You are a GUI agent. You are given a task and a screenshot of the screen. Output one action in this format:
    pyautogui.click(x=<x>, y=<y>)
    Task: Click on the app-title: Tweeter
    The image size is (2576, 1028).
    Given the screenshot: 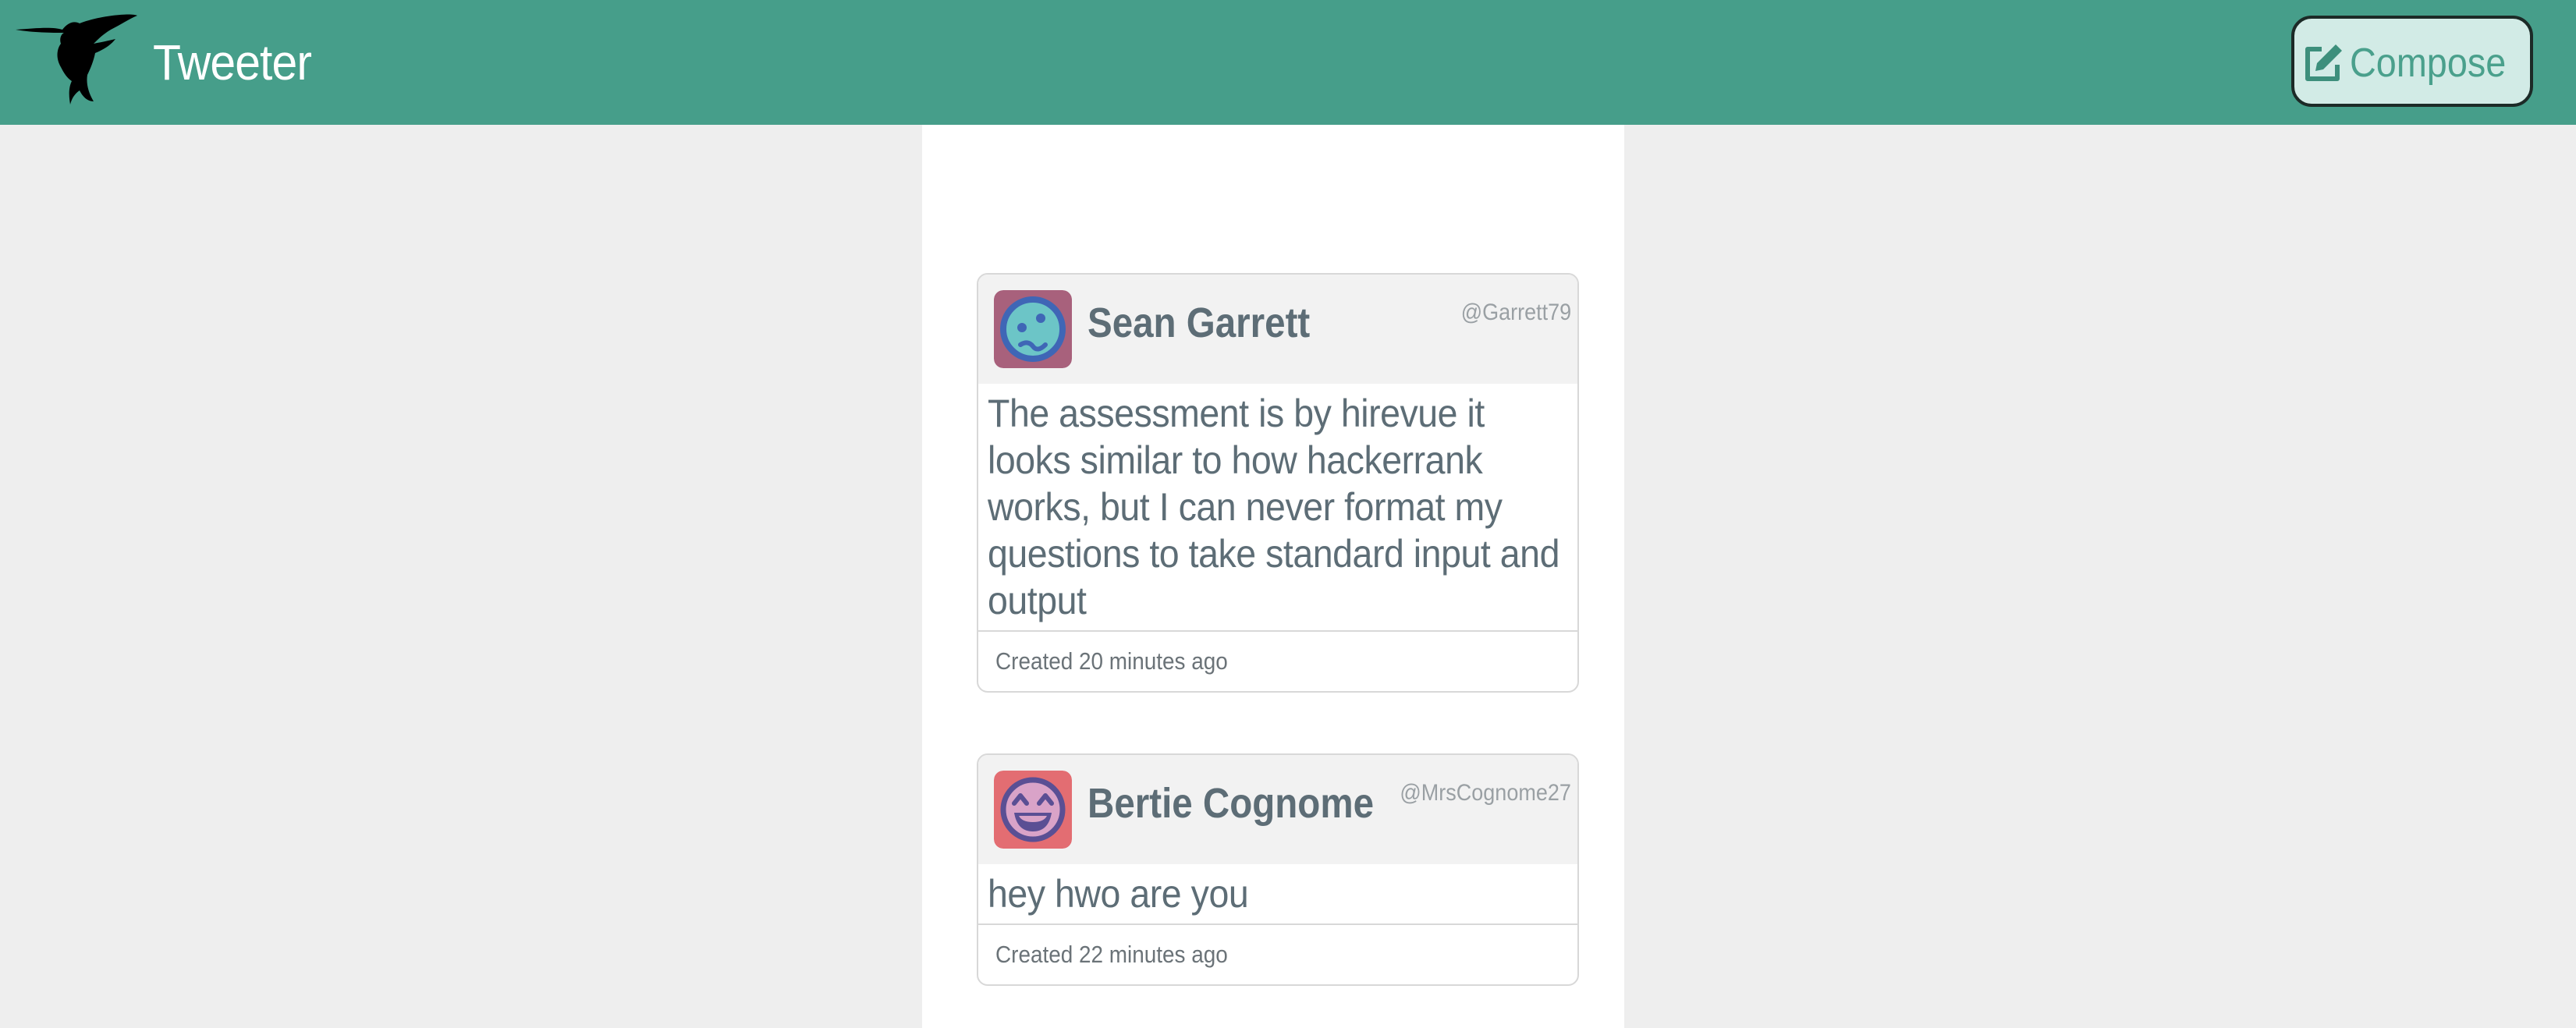 What is the action you would take?
    pyautogui.click(x=232, y=63)
    